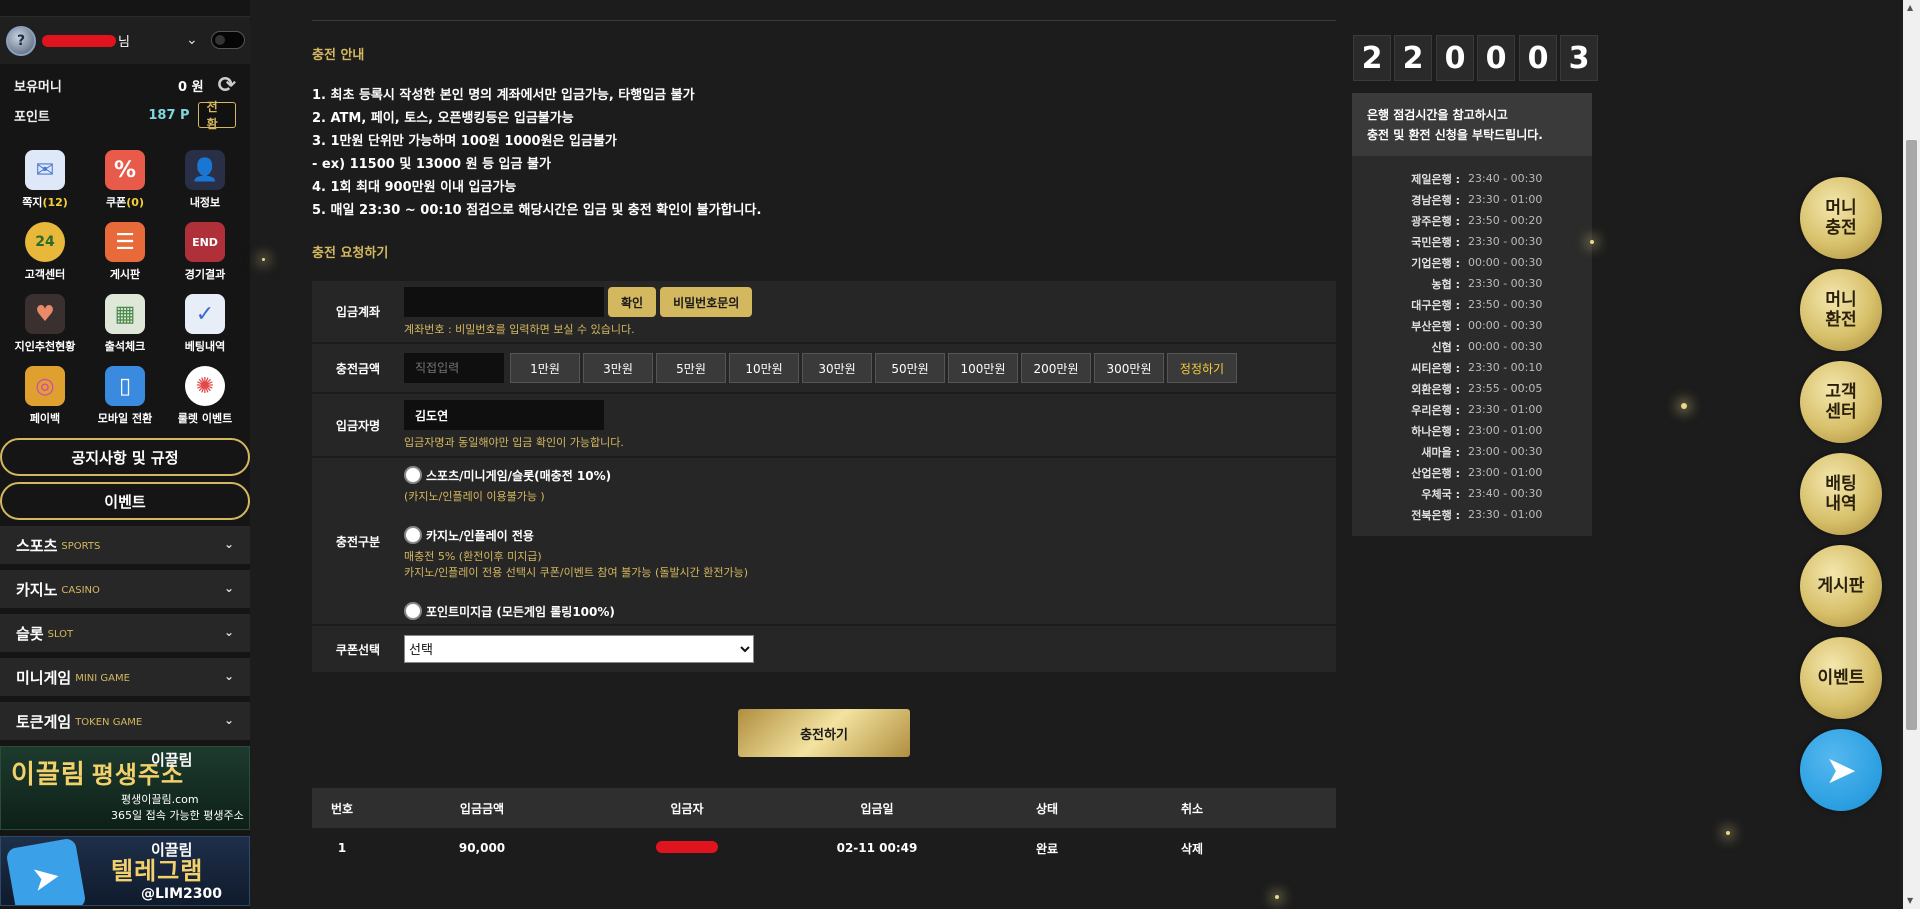 The height and width of the screenshot is (909, 1920). What do you see at coordinates (125, 115) in the screenshot?
I see `points-row: 포인트 187 P 전환` at bounding box center [125, 115].